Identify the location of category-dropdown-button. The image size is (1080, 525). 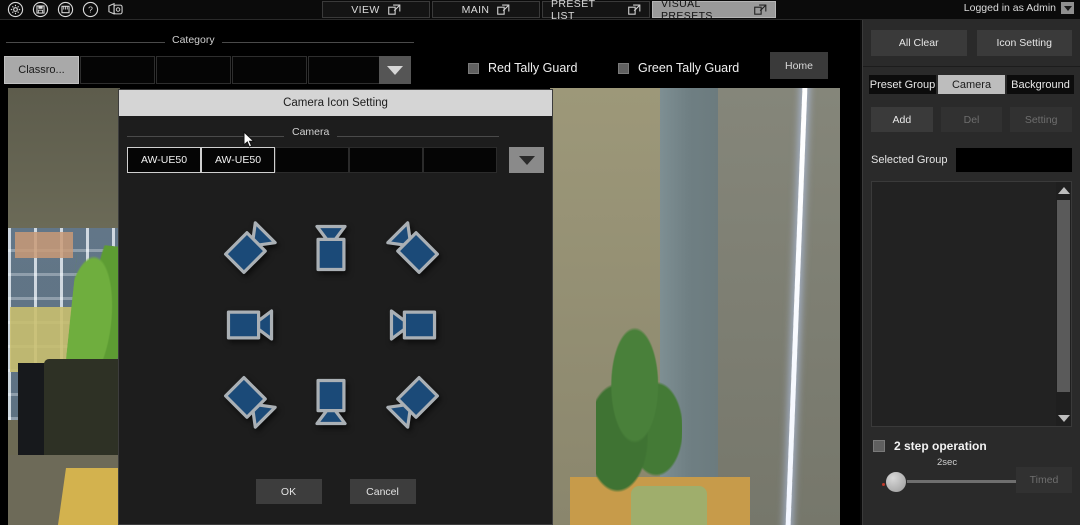
(395, 70).